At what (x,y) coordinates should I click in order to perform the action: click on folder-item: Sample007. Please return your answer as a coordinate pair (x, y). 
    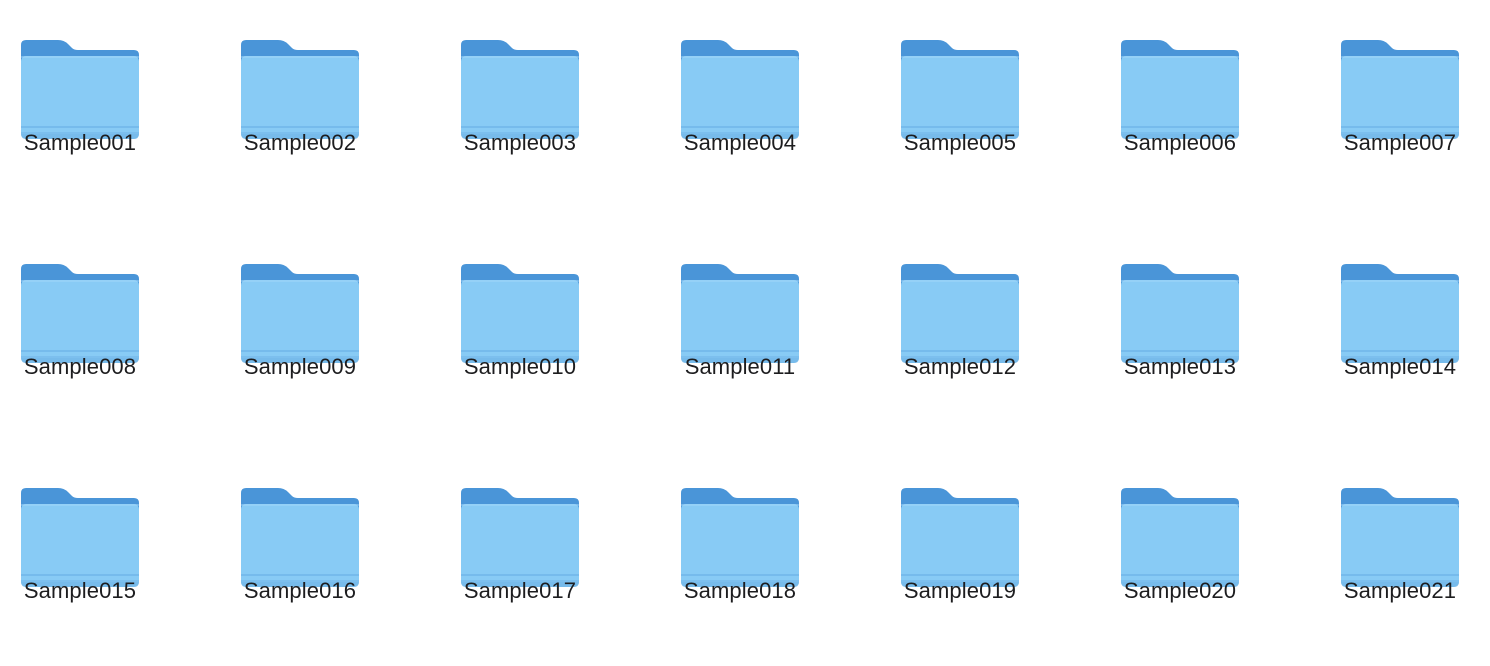
    Looking at the image, I should click on (1405, 100).